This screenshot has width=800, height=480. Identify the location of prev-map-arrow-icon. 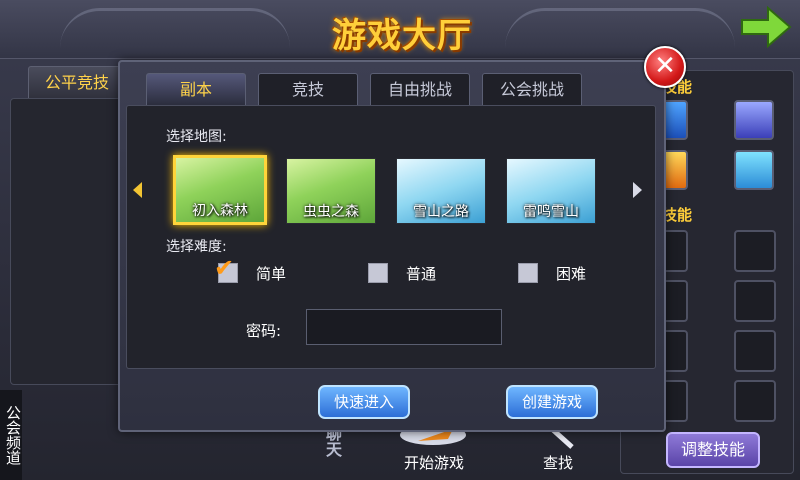
(137, 190).